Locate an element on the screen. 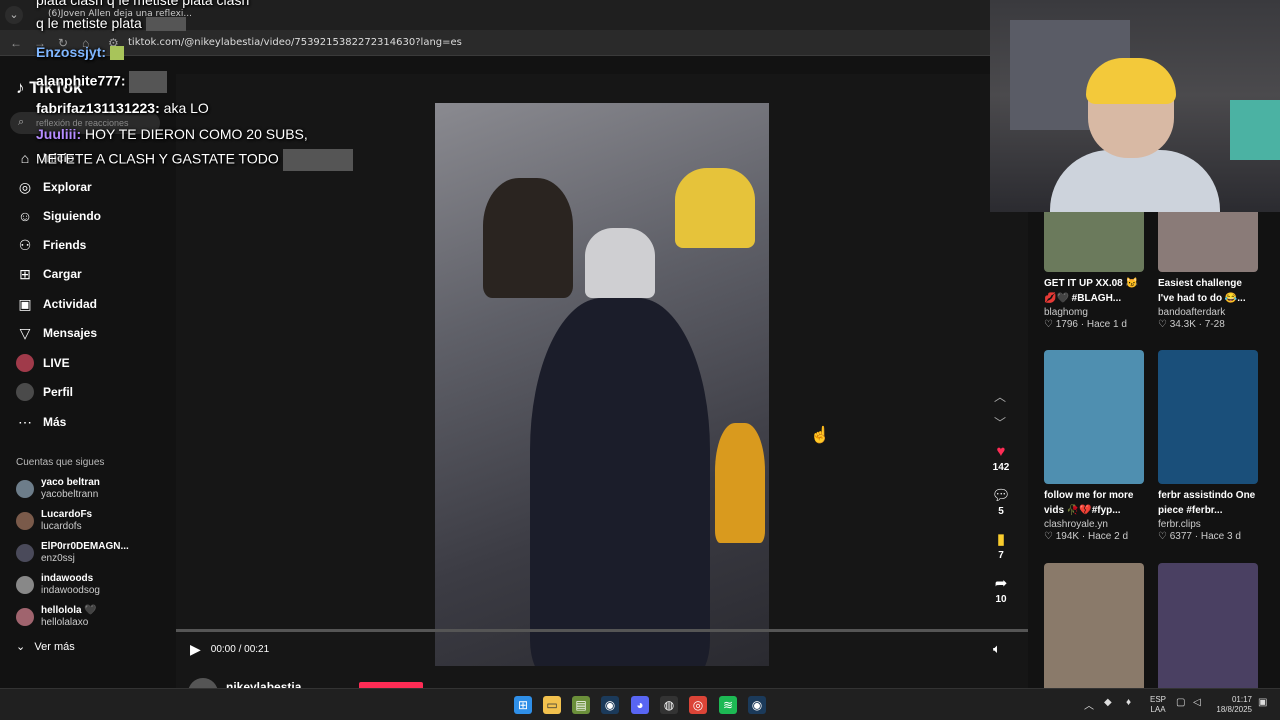  play-icon: ▶ is located at coordinates (195, 649).